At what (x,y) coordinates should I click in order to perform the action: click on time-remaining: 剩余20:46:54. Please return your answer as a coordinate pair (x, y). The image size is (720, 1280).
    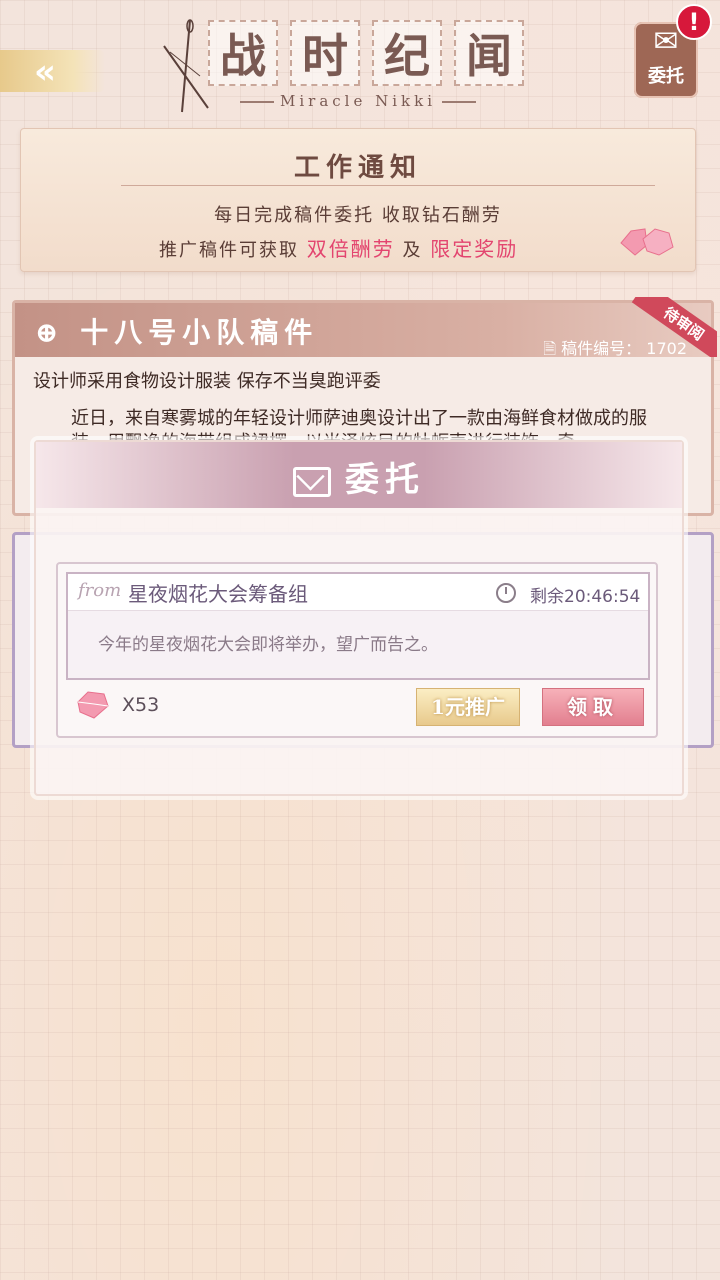
    Looking at the image, I should click on (585, 597).